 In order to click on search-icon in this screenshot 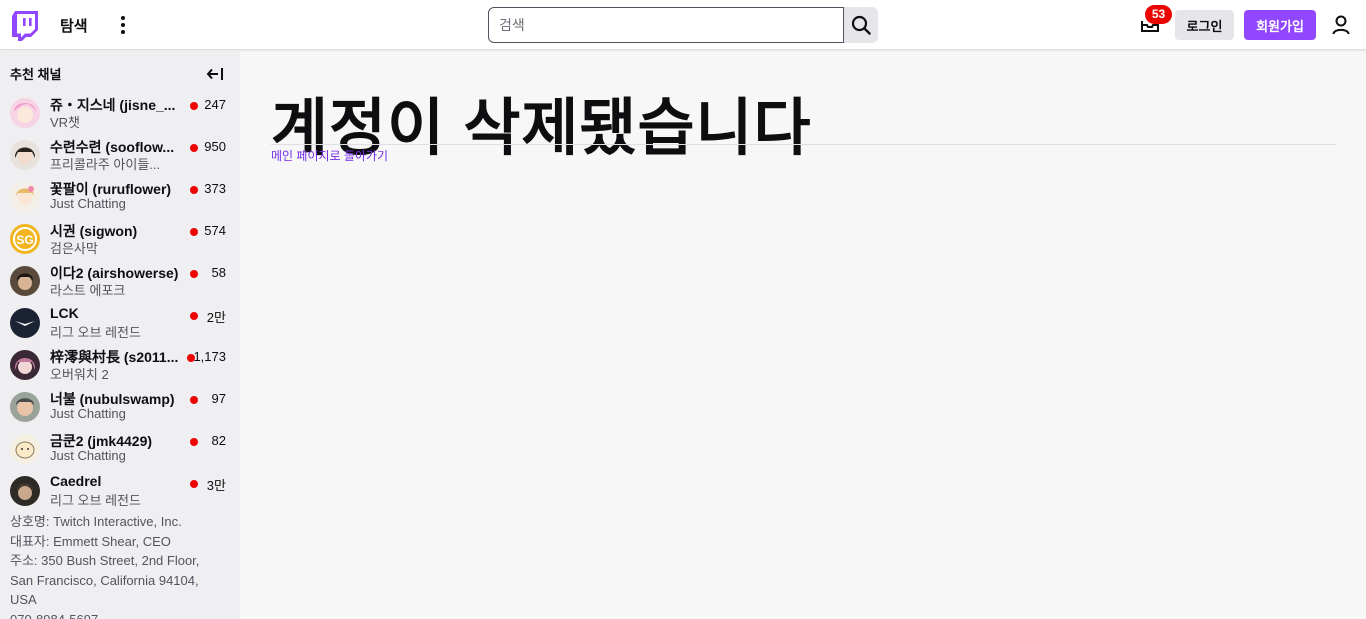, I will do `click(861, 25)`.